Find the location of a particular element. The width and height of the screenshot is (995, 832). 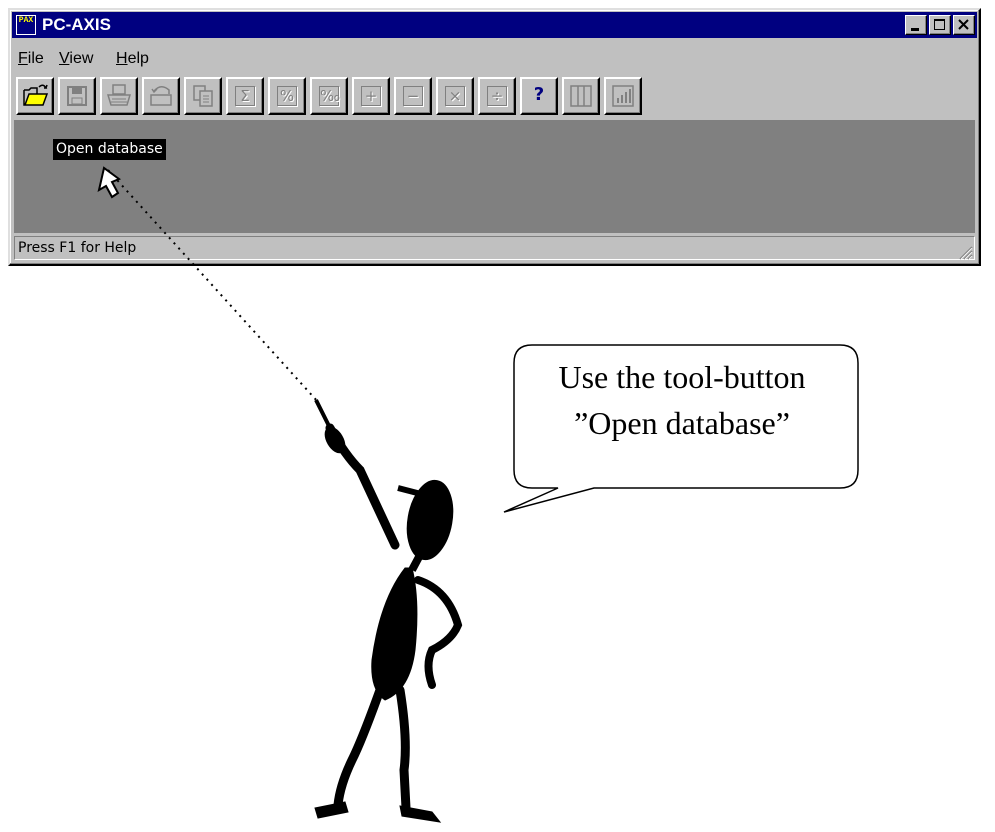

callout-line-2: ”Open database” is located at coordinates (682, 423).